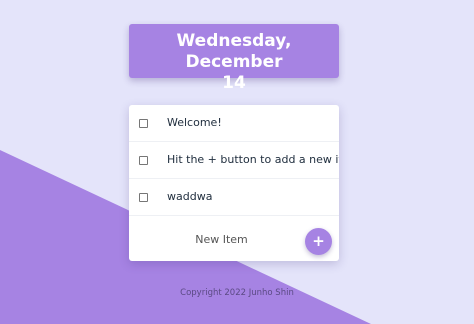 This screenshot has width=474, height=324. Describe the element at coordinates (234, 197) in the screenshot. I see `todo-item: waddwa` at that location.